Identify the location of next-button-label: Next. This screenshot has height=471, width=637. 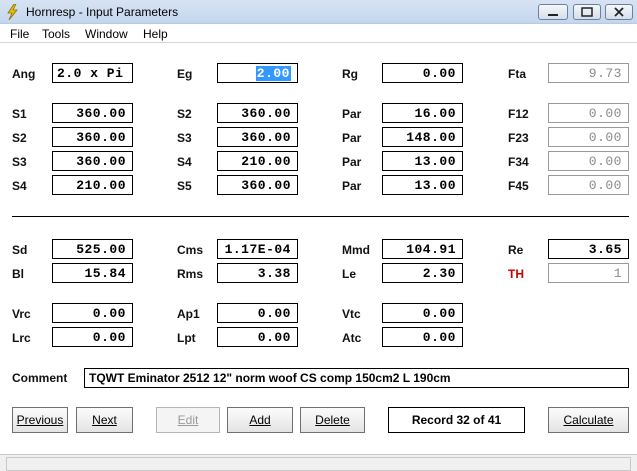
(104, 420).